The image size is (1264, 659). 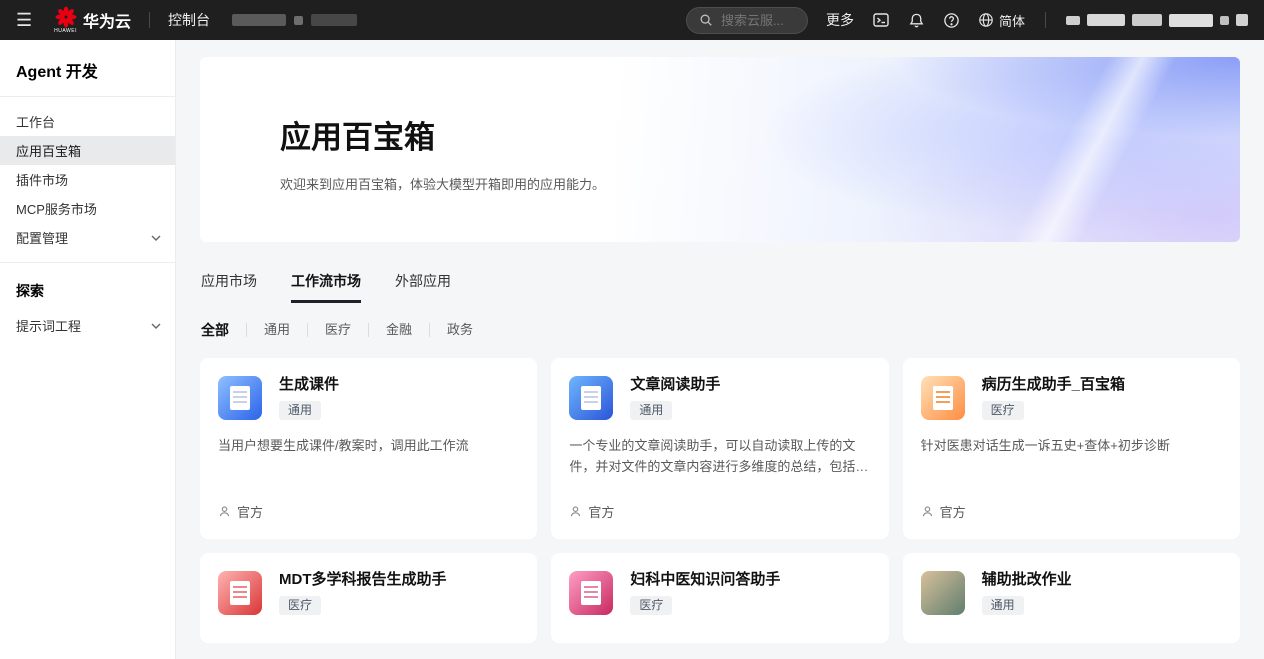 I want to click on app-card: 辅助批改作业 通用, so click(x=1071, y=598).